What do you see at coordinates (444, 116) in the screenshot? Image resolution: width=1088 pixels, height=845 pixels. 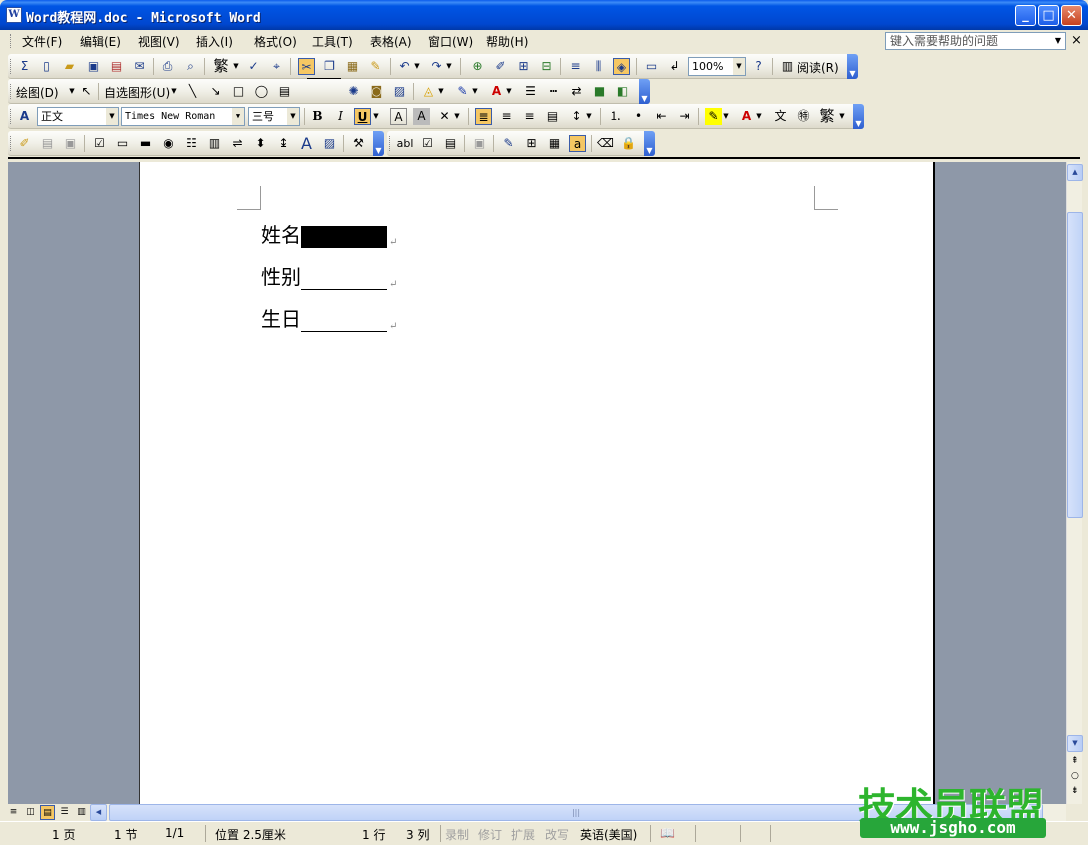 I see `character-scaling-icon: ✕` at bounding box center [444, 116].